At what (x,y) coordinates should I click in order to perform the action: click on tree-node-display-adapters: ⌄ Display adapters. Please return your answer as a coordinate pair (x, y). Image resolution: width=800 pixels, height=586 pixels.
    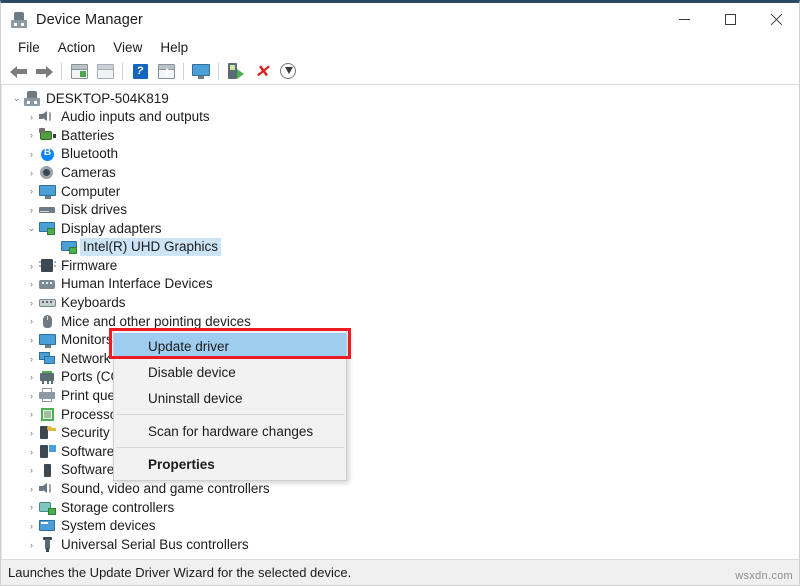
    Looking at the image, I should click on (400, 228).